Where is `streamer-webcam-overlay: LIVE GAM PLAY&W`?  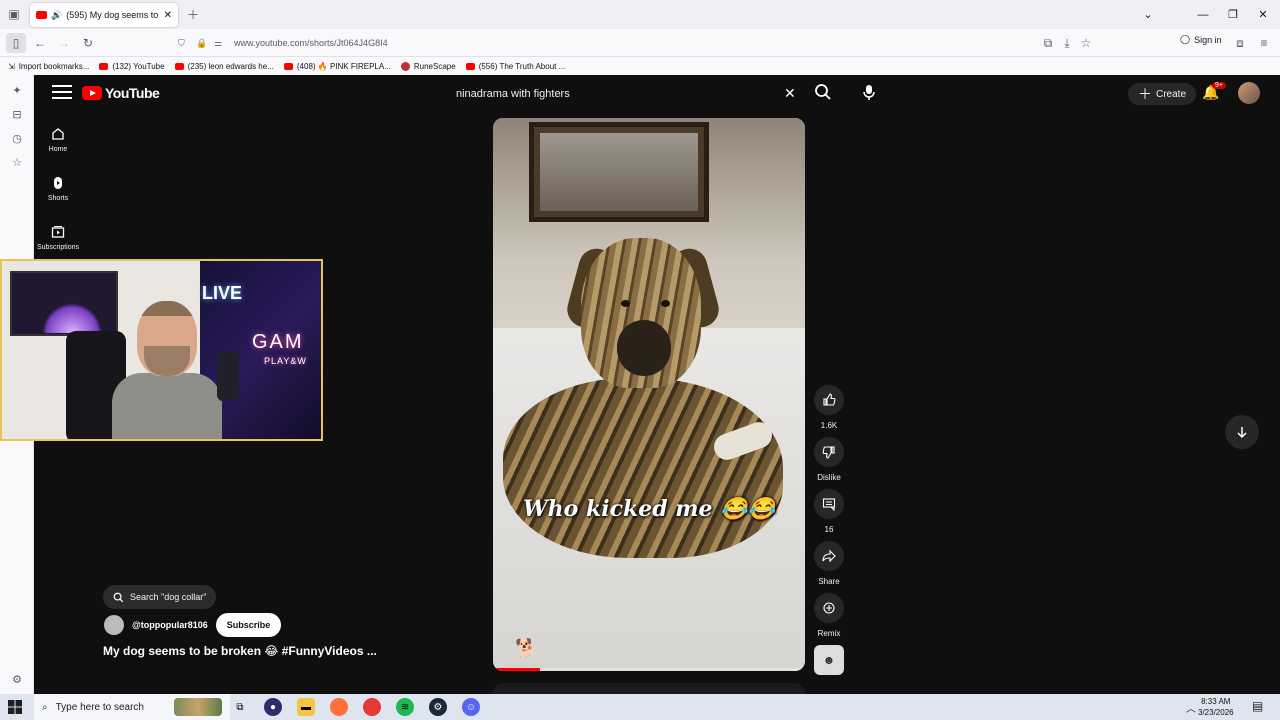 streamer-webcam-overlay: LIVE GAM PLAY&W is located at coordinates (161, 350).